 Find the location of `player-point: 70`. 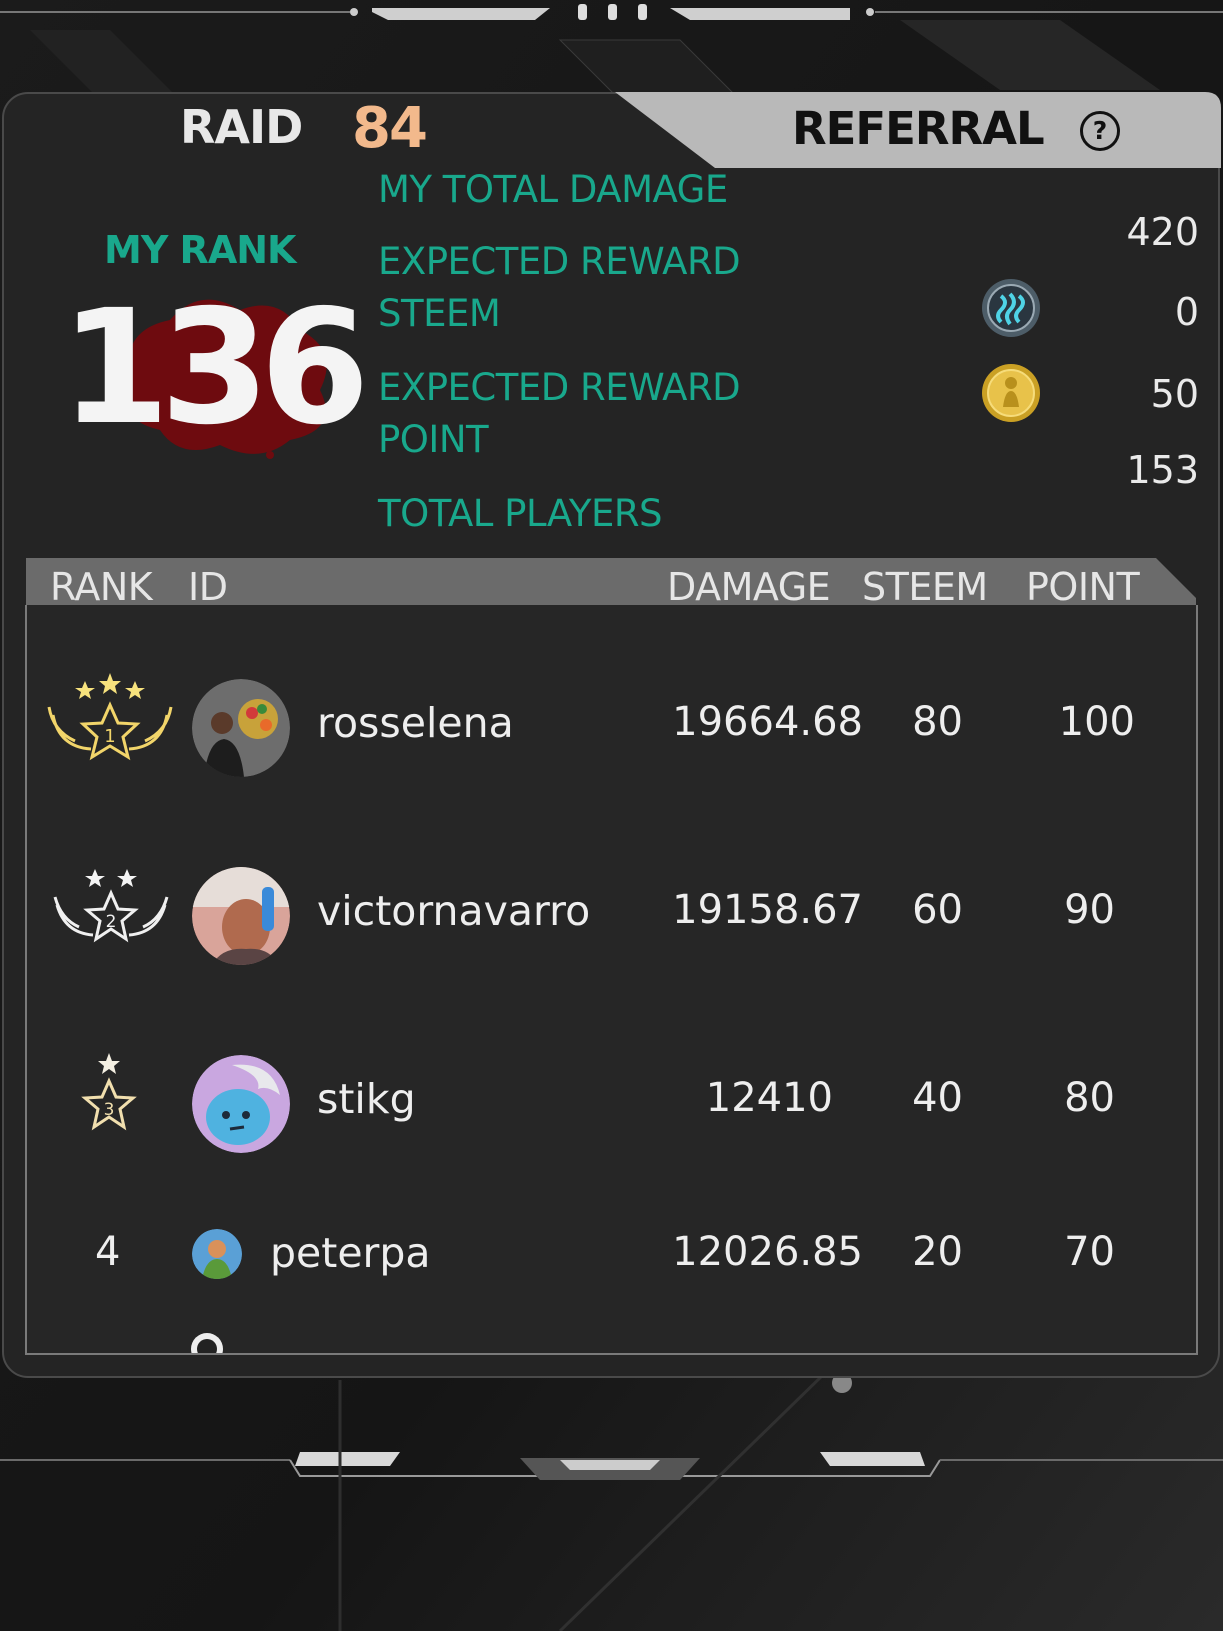

player-point: 70 is located at coordinates (1089, 1252).